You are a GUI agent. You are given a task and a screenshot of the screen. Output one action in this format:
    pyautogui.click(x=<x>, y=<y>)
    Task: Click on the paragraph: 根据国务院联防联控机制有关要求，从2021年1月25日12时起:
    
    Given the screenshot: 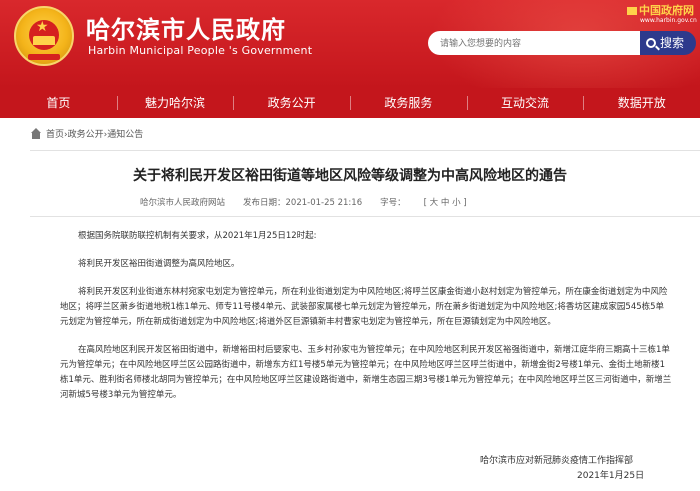 What is the action you would take?
    pyautogui.click(x=197, y=236)
    